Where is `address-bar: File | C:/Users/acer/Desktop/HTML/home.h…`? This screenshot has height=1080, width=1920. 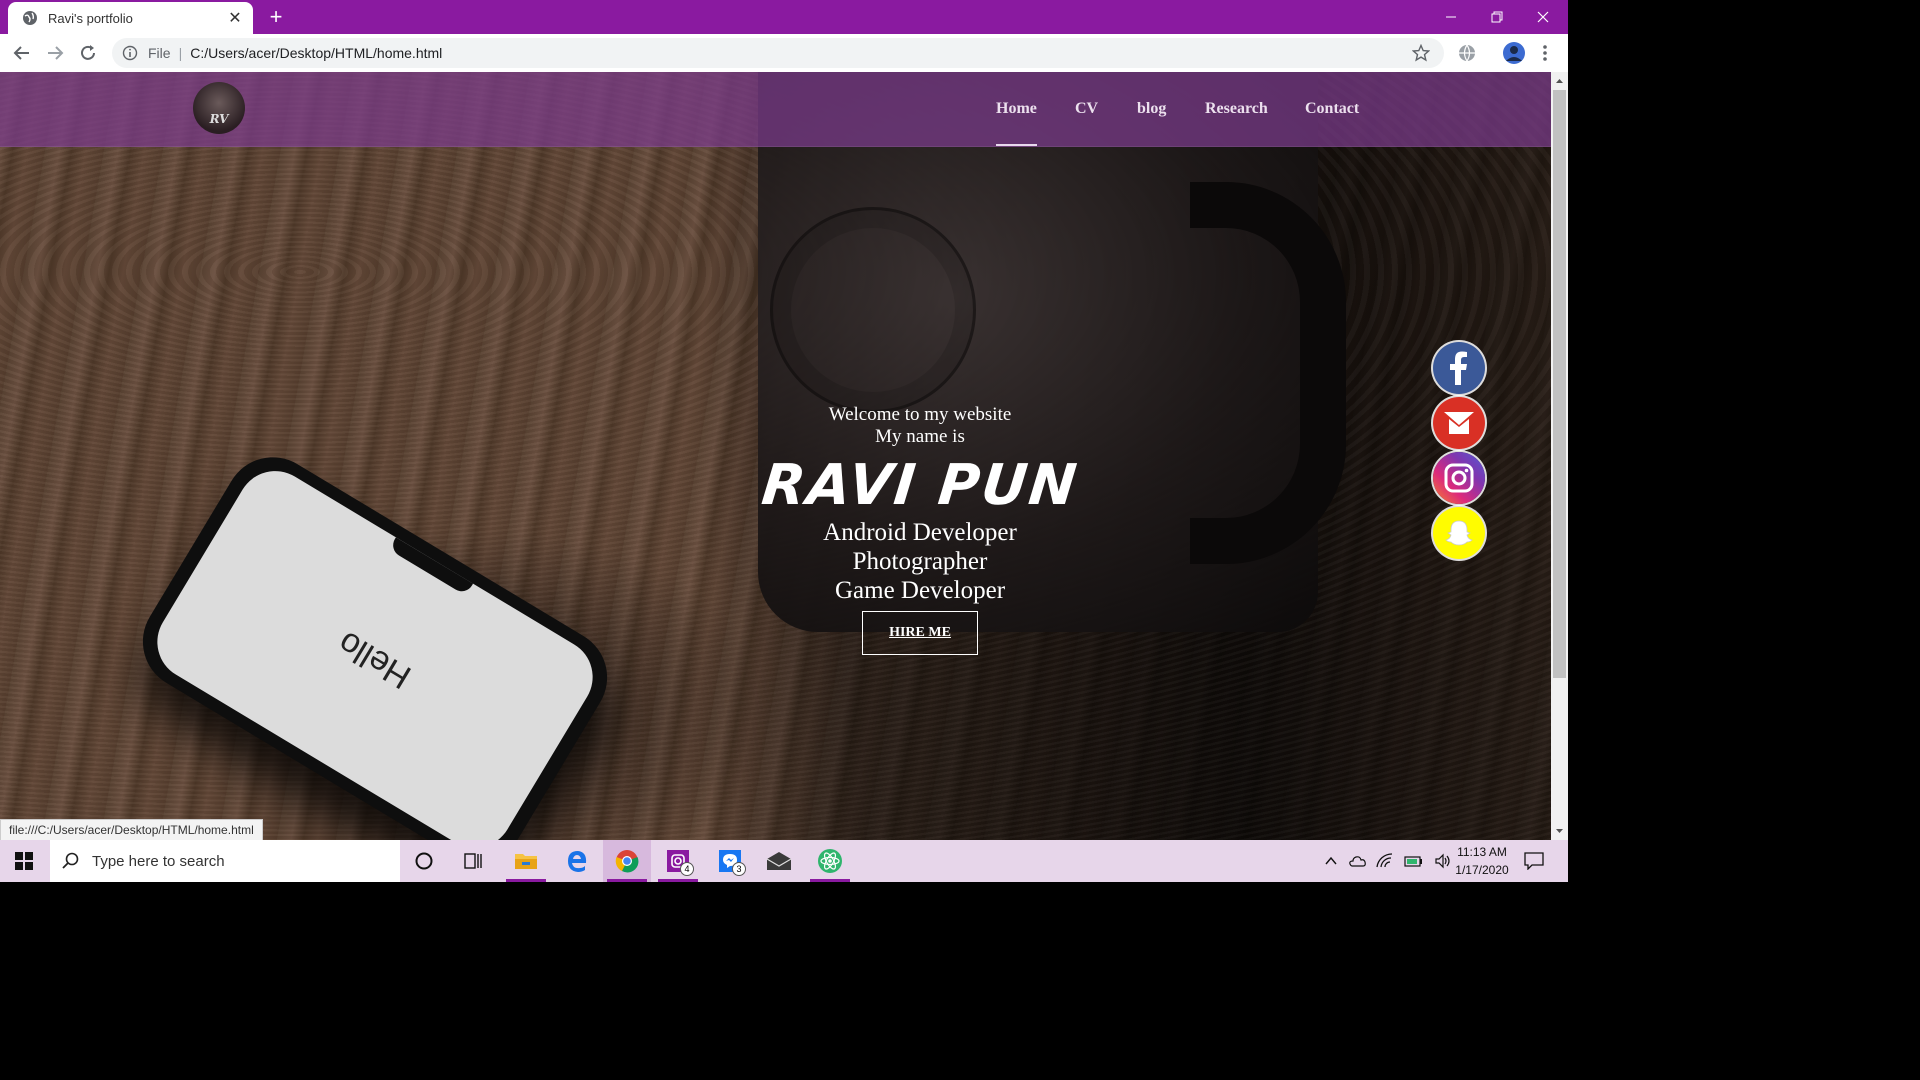
address-bar: File | C:/Users/acer/Desktop/HTML/home.h… is located at coordinates (778, 53).